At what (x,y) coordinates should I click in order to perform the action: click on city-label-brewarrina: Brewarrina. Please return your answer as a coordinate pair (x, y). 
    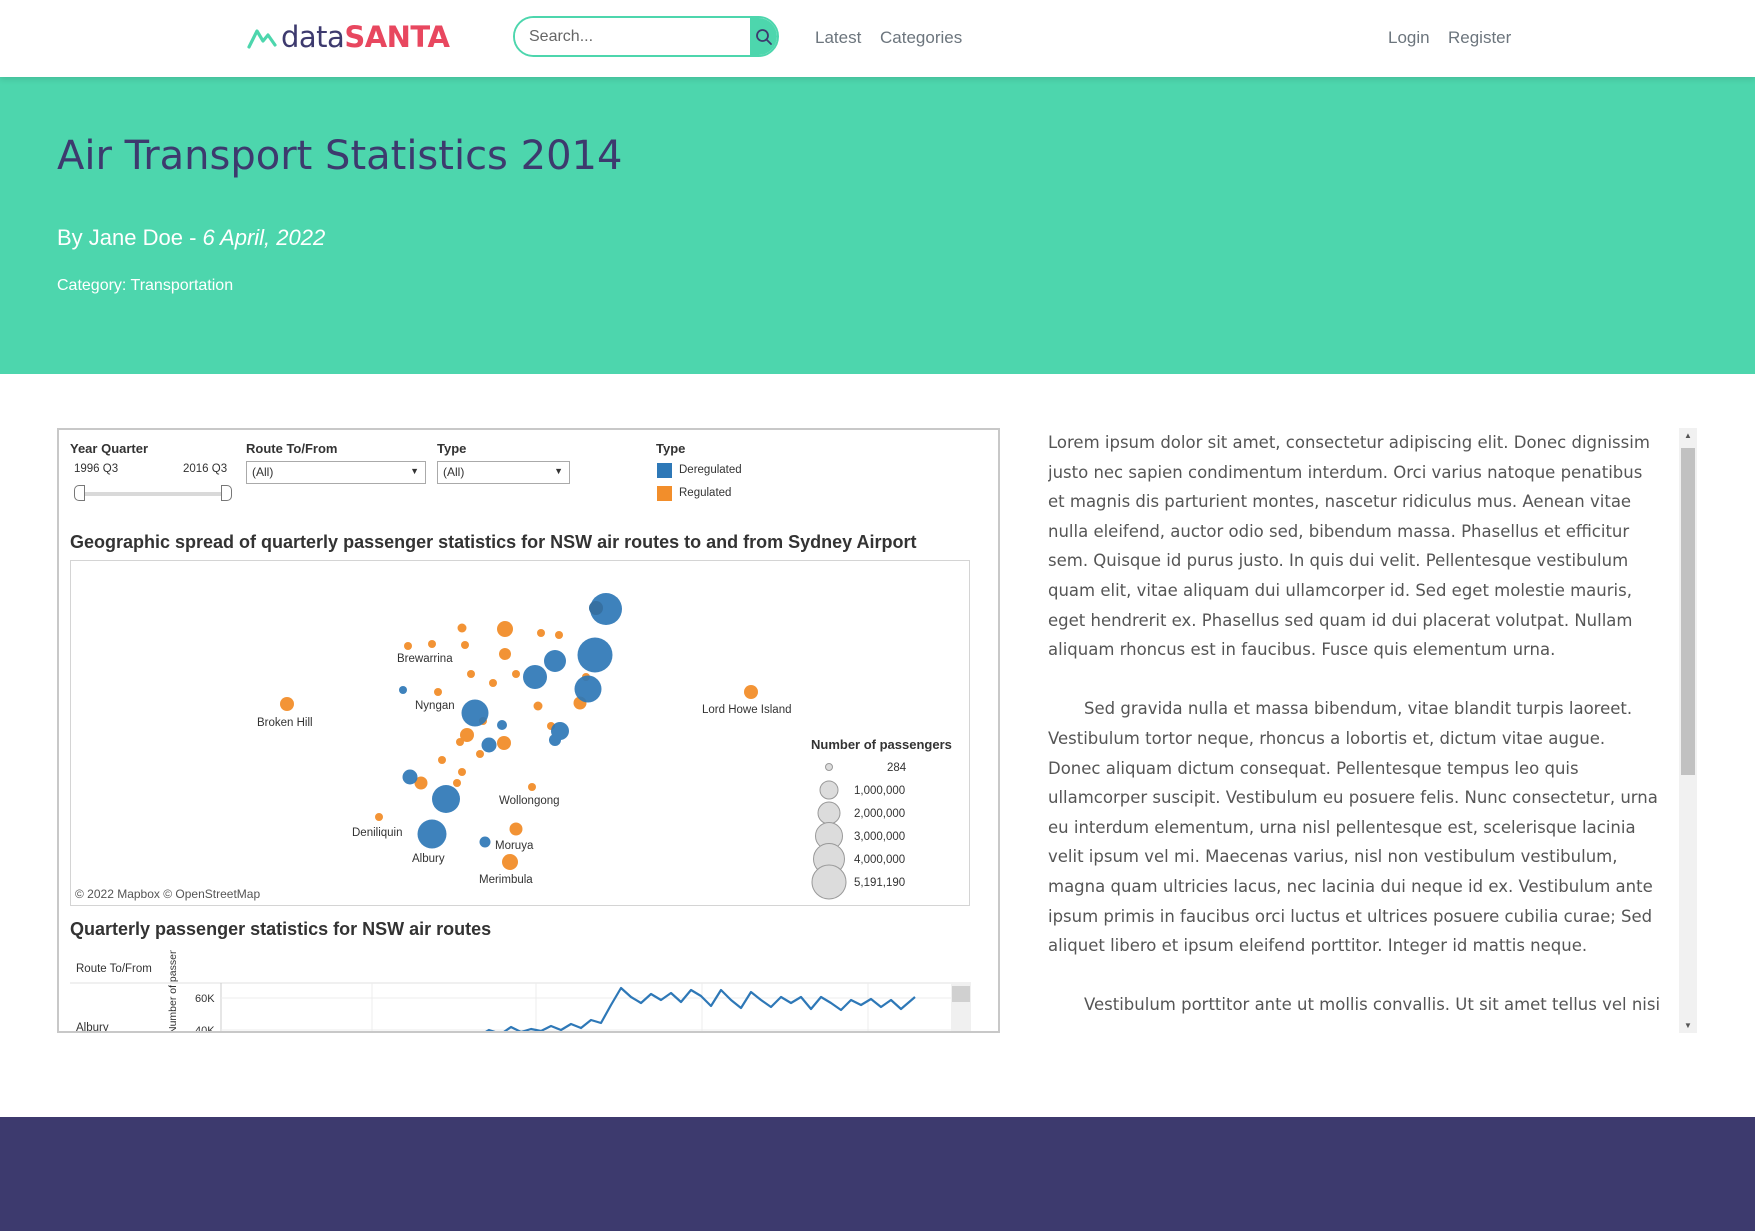
    Looking at the image, I should click on (425, 659).